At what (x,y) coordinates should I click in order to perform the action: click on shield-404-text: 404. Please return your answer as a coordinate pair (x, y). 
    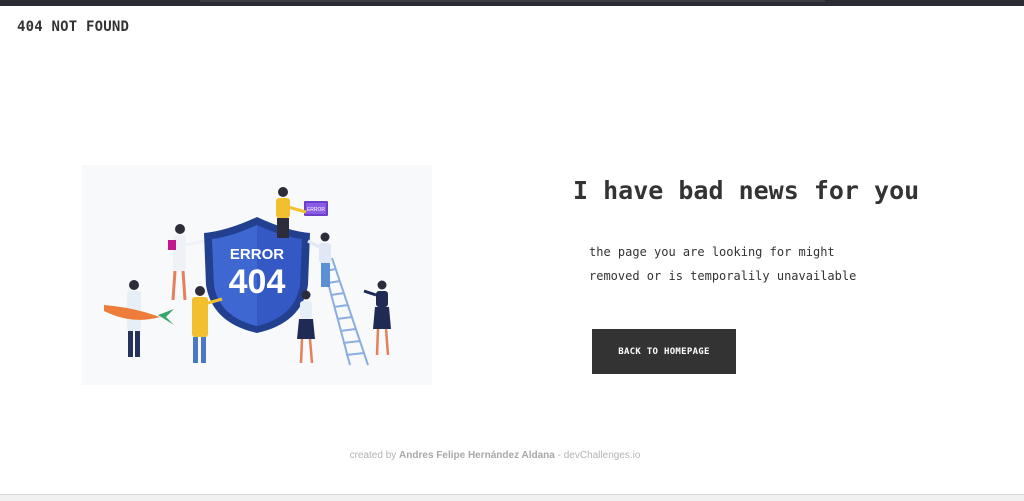
    Looking at the image, I should click on (257, 282).